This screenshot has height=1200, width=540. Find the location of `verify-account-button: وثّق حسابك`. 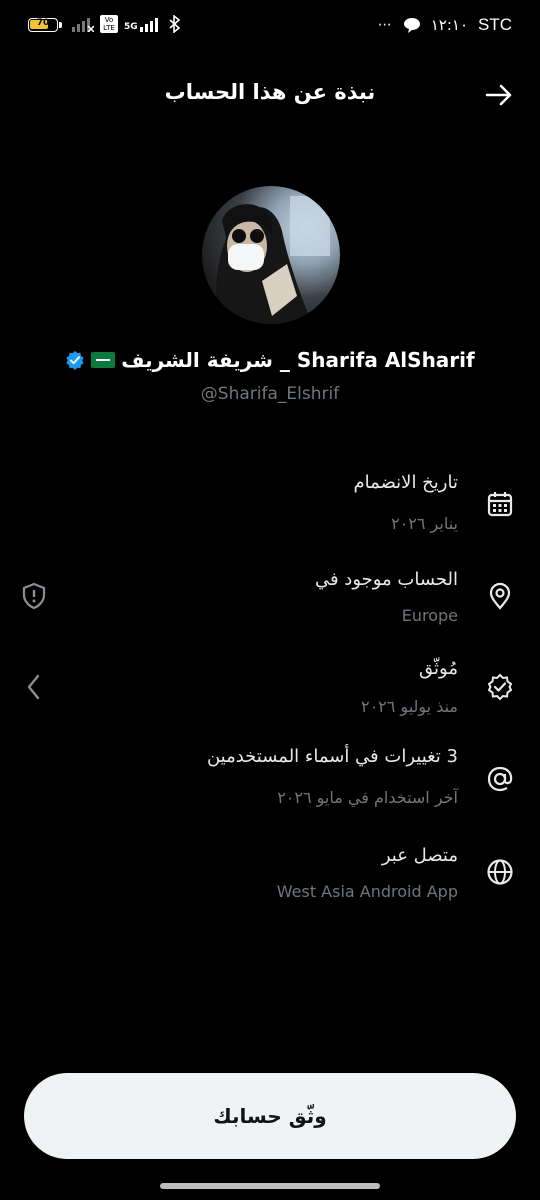

verify-account-button: وثّق حسابك is located at coordinates (270, 1116).